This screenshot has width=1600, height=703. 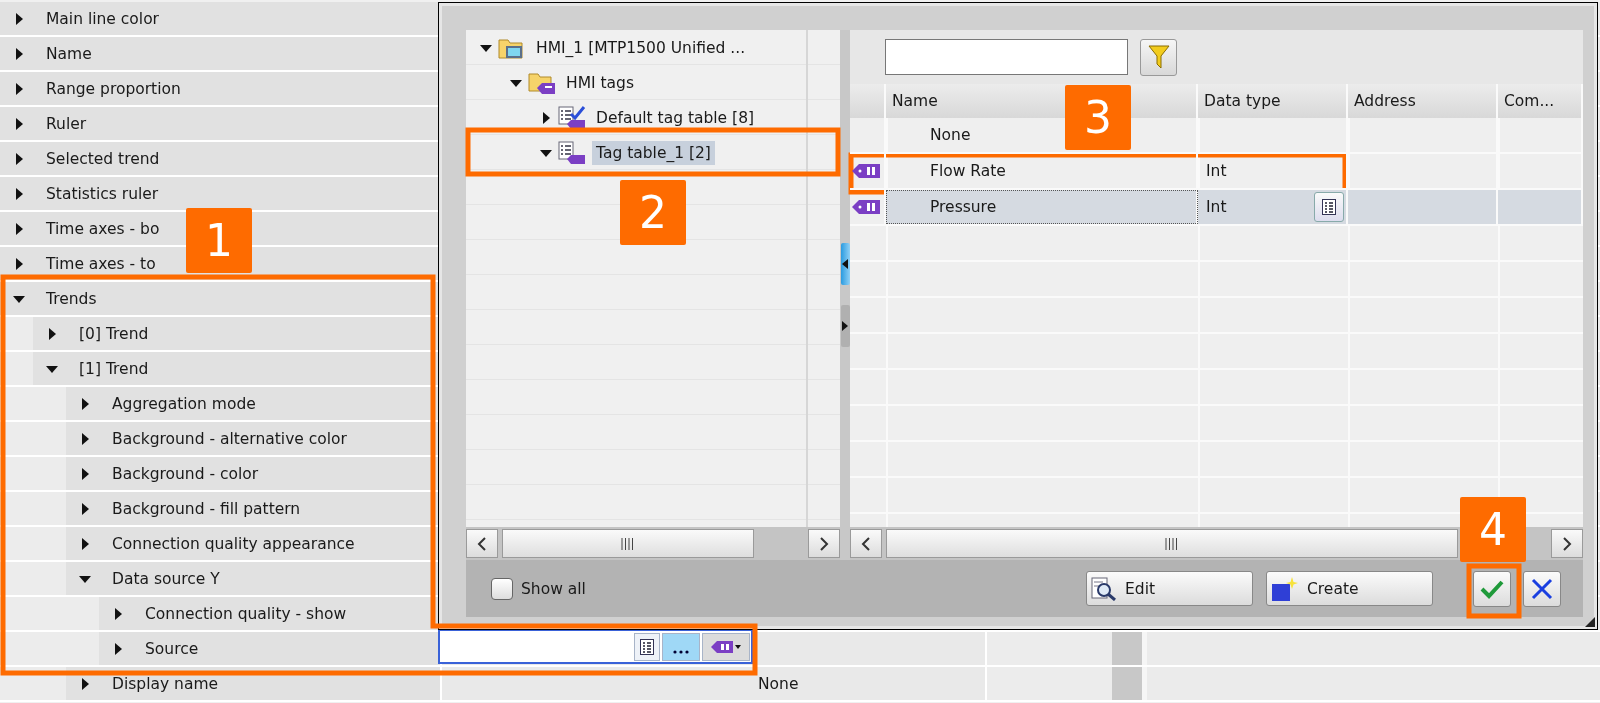 What do you see at coordinates (1104, 588) in the screenshot?
I see `magnifier-document-icon` at bounding box center [1104, 588].